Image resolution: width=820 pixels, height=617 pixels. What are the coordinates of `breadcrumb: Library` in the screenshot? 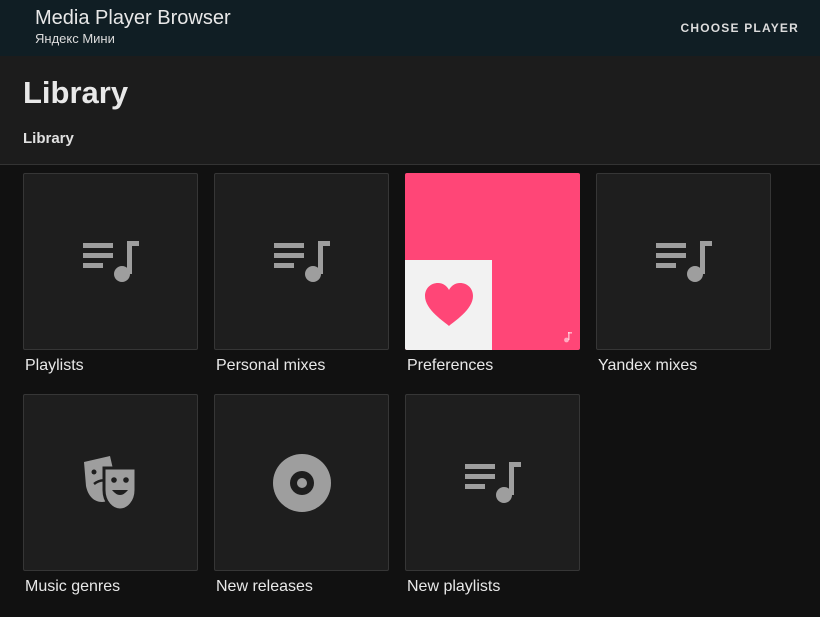 It's located at (48, 138).